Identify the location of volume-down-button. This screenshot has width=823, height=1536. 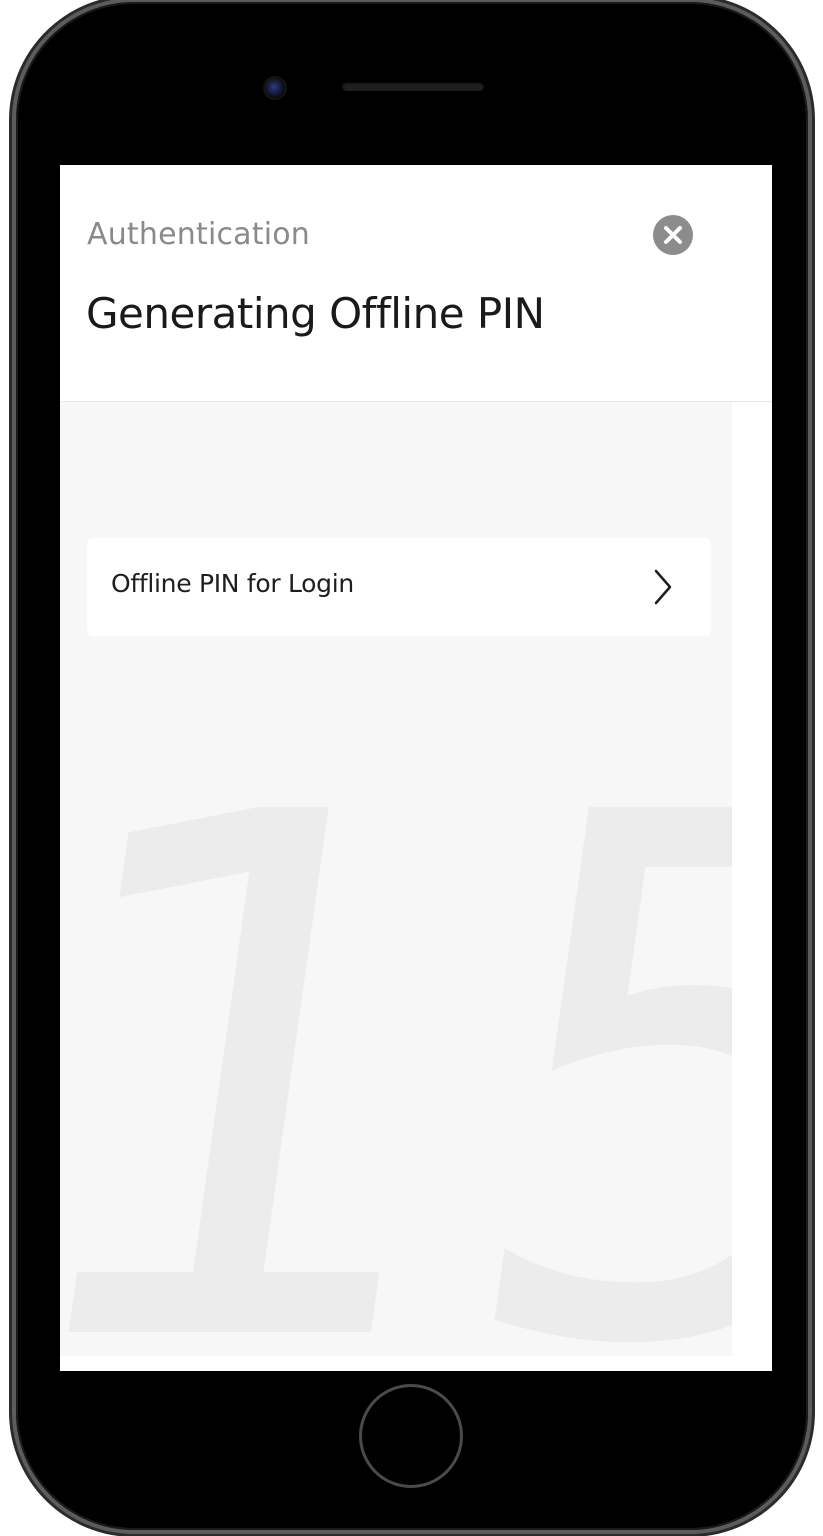
(12, 461).